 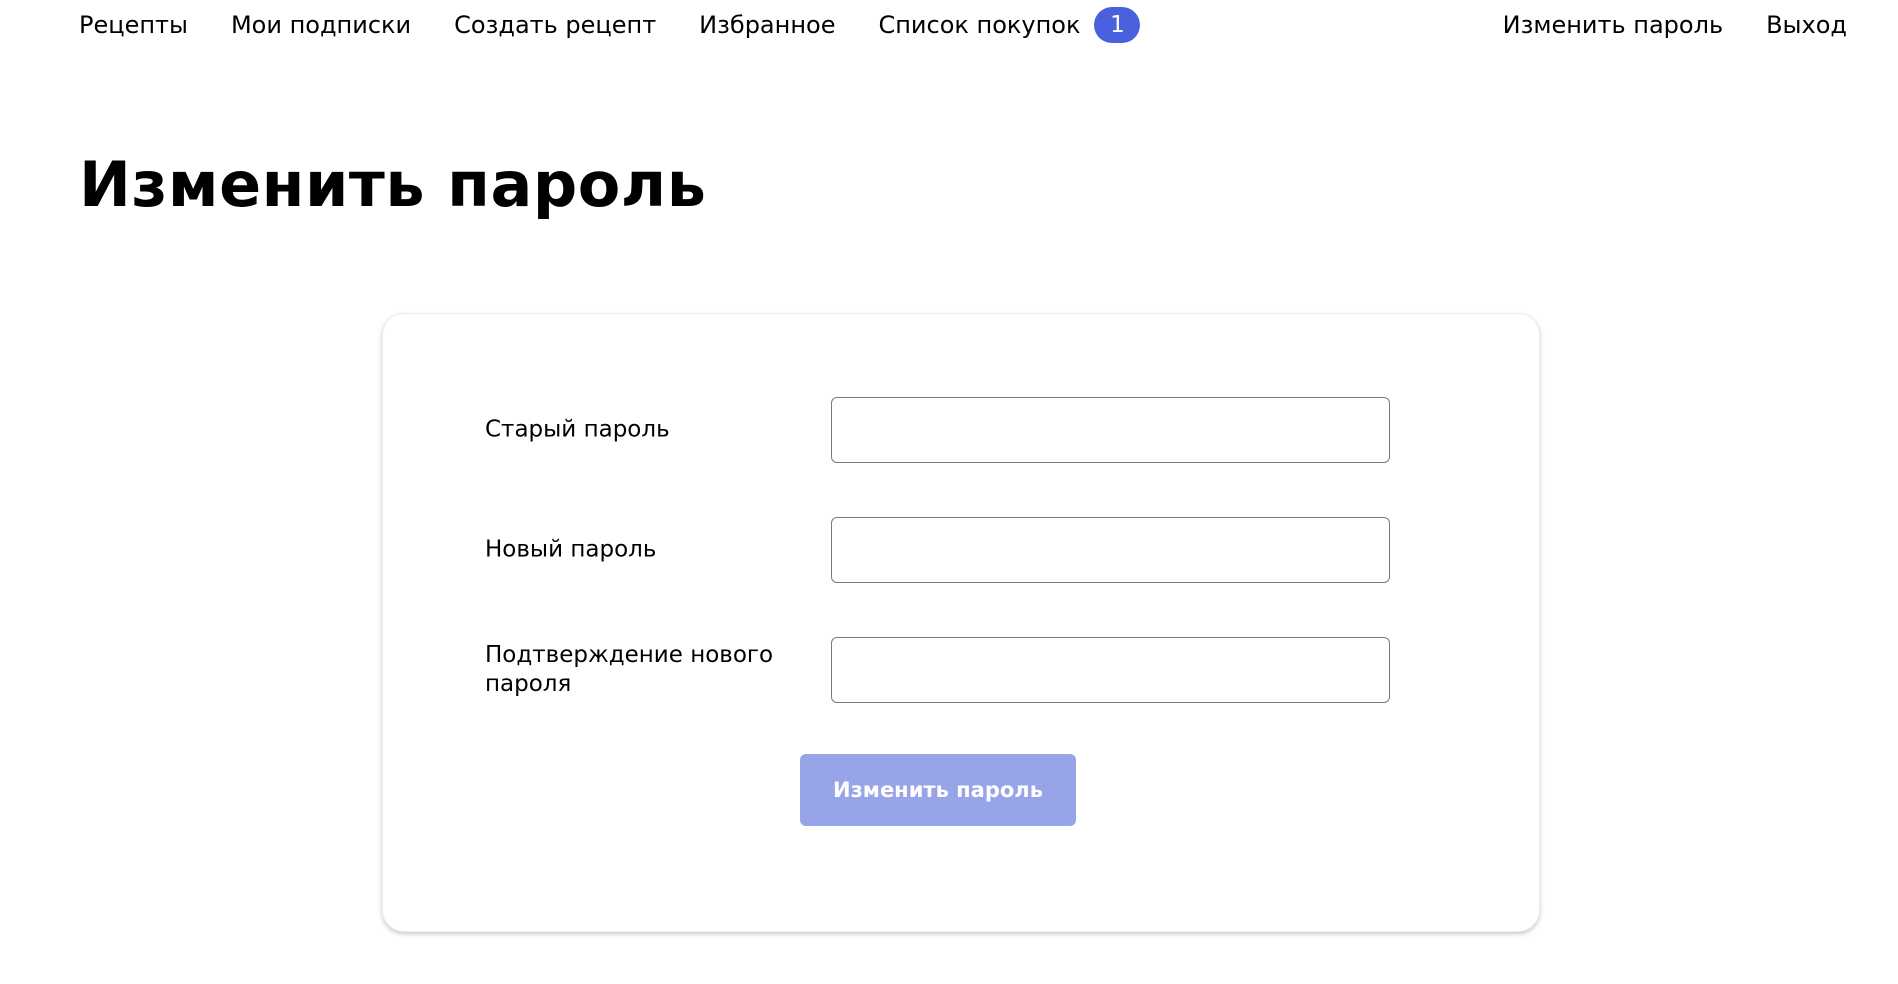 I want to click on nav-create-recipe-link: Создать рецепт, so click(x=555, y=25).